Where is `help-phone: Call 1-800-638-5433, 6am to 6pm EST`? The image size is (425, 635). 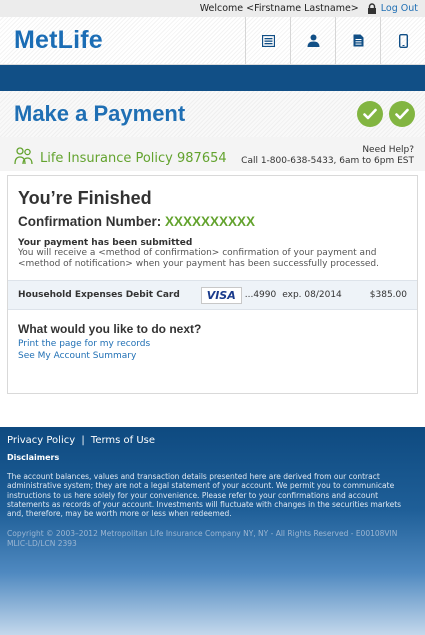
help-phone: Call 1-800-638-5433, 6am to 6pm EST is located at coordinates (327, 161).